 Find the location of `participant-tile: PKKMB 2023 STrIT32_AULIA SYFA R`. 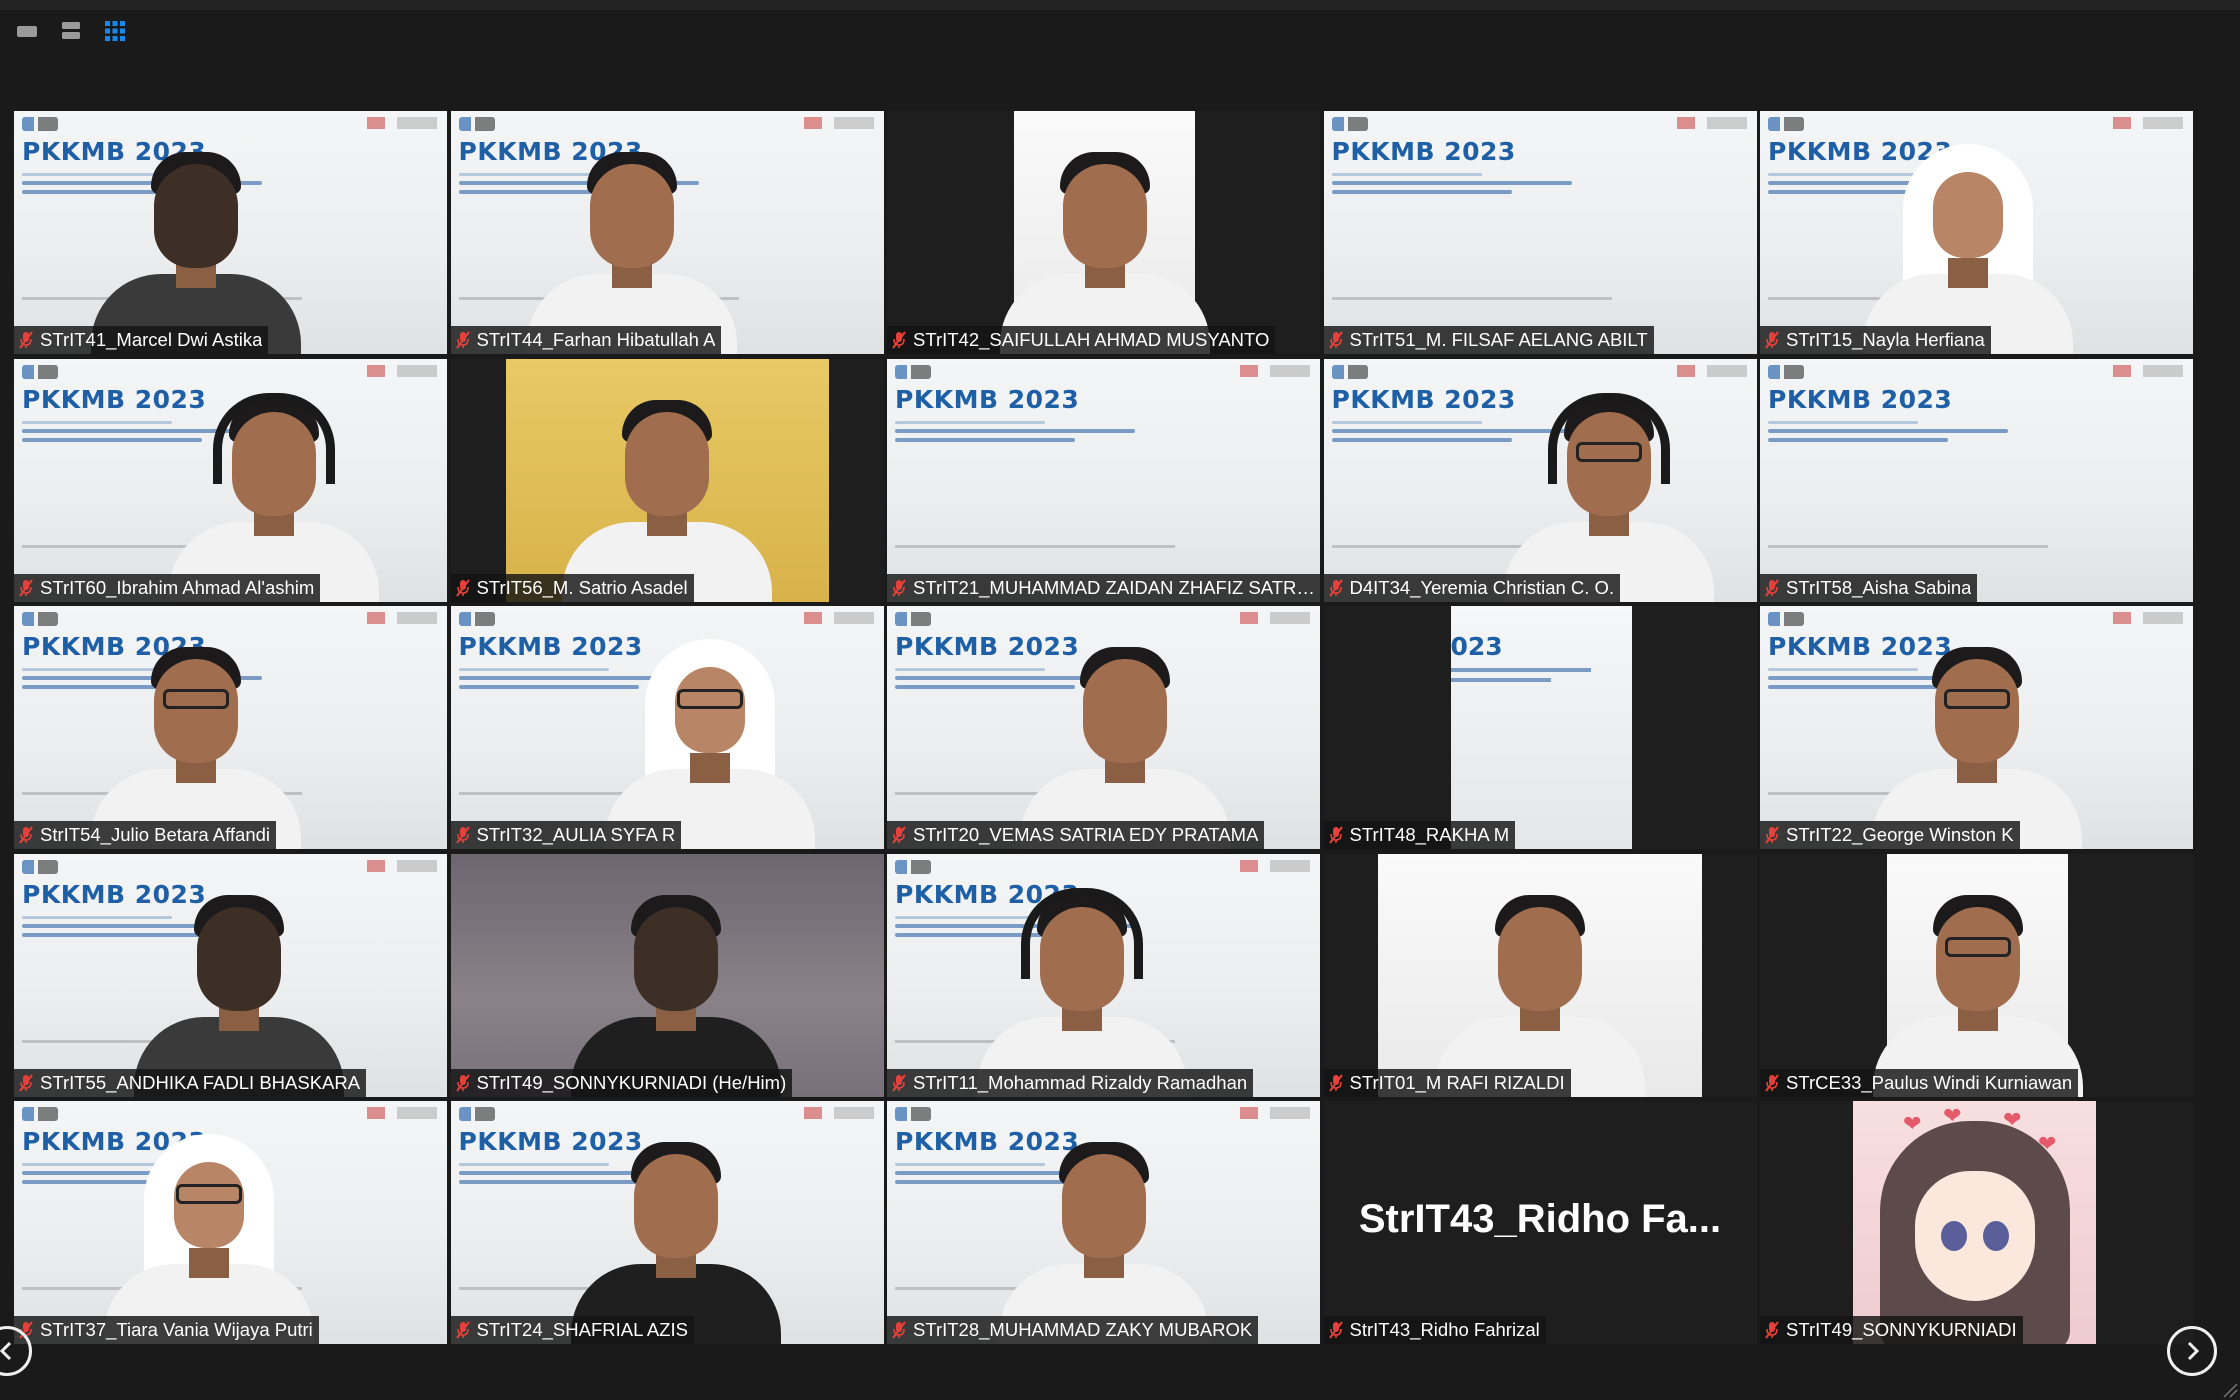

participant-tile: PKKMB 2023 STrIT32_AULIA SYFA R is located at coordinates (667, 727).